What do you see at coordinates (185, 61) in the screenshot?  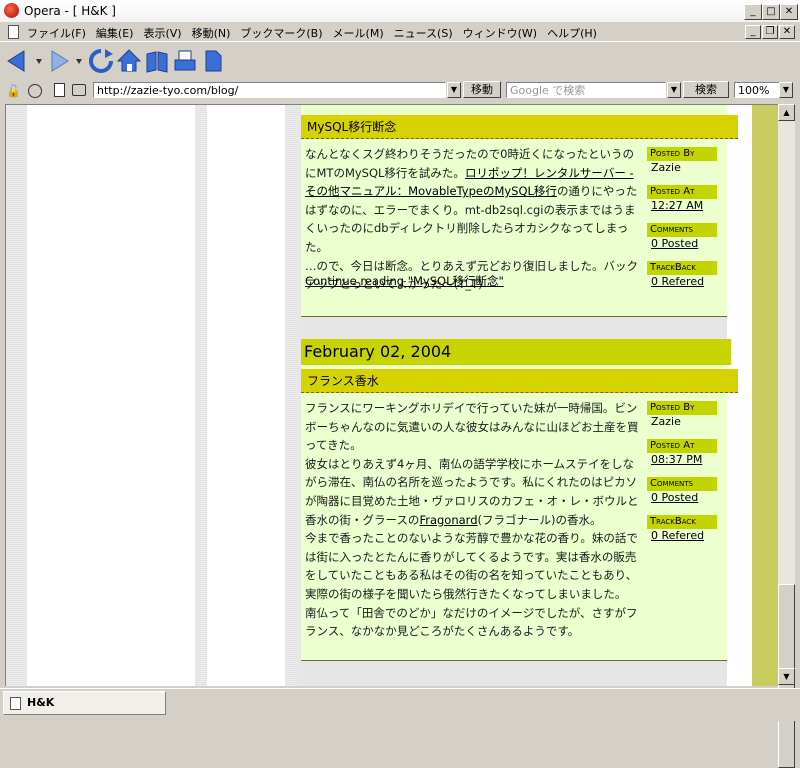 I see `print-icon` at bounding box center [185, 61].